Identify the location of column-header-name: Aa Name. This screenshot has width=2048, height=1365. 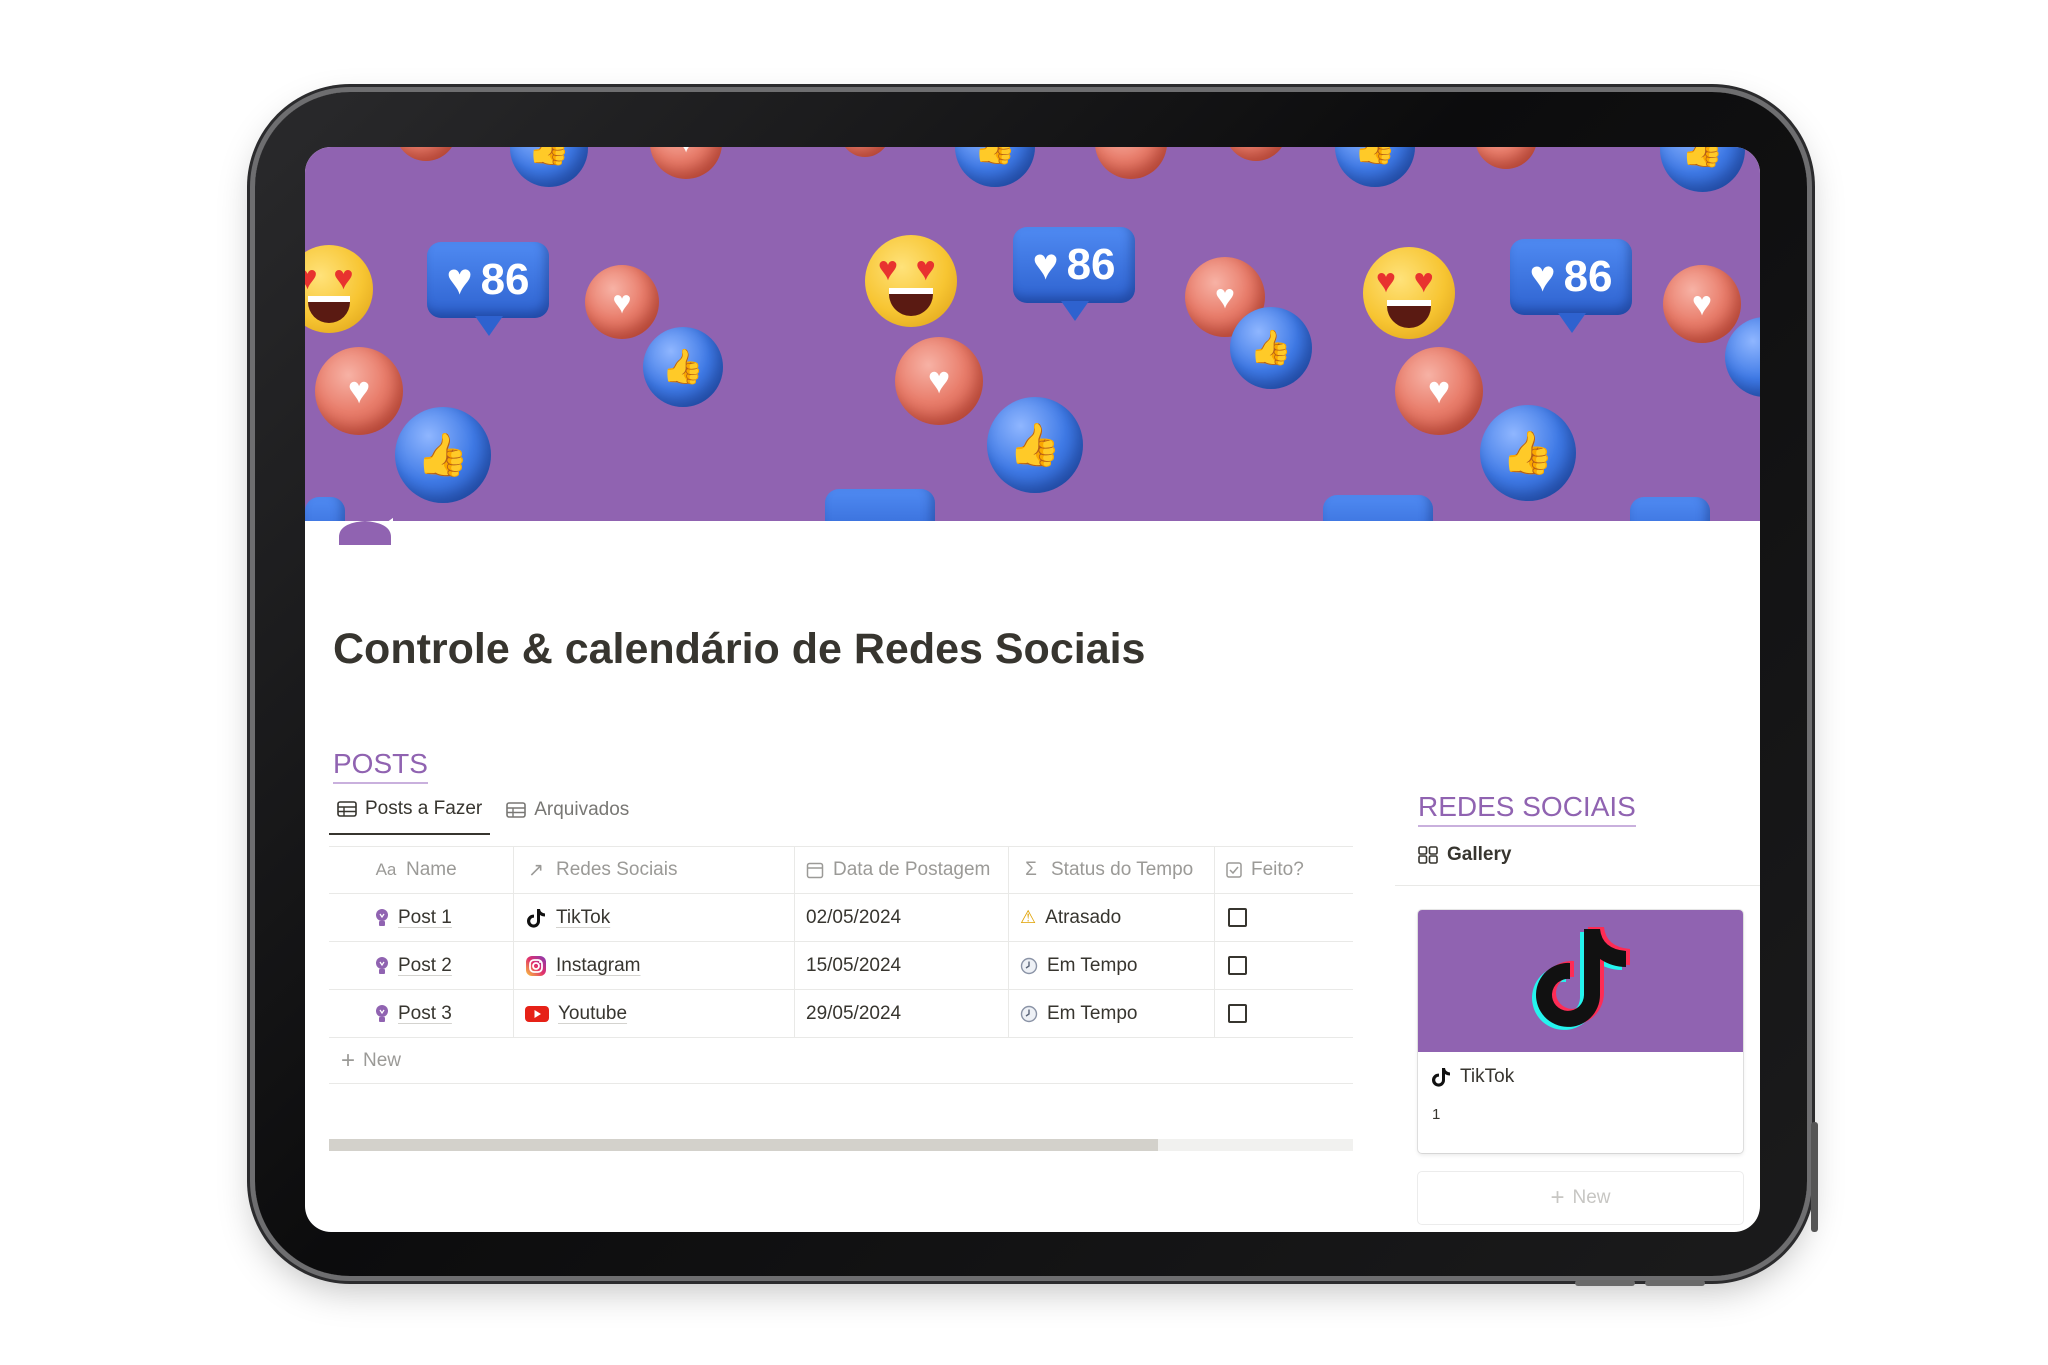
(421, 870).